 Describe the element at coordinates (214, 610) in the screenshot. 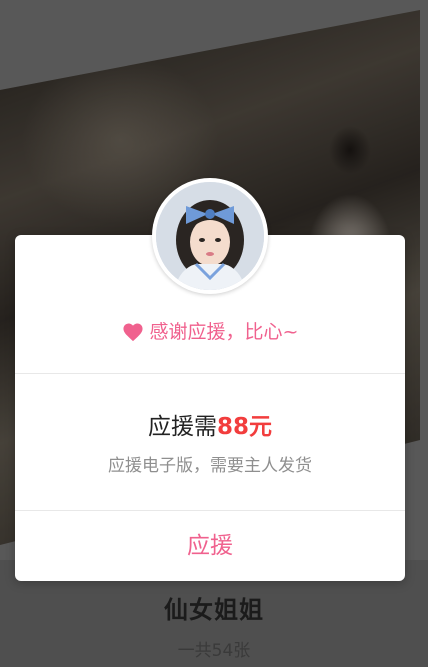

I see `album-title: 仙女姐姐` at that location.